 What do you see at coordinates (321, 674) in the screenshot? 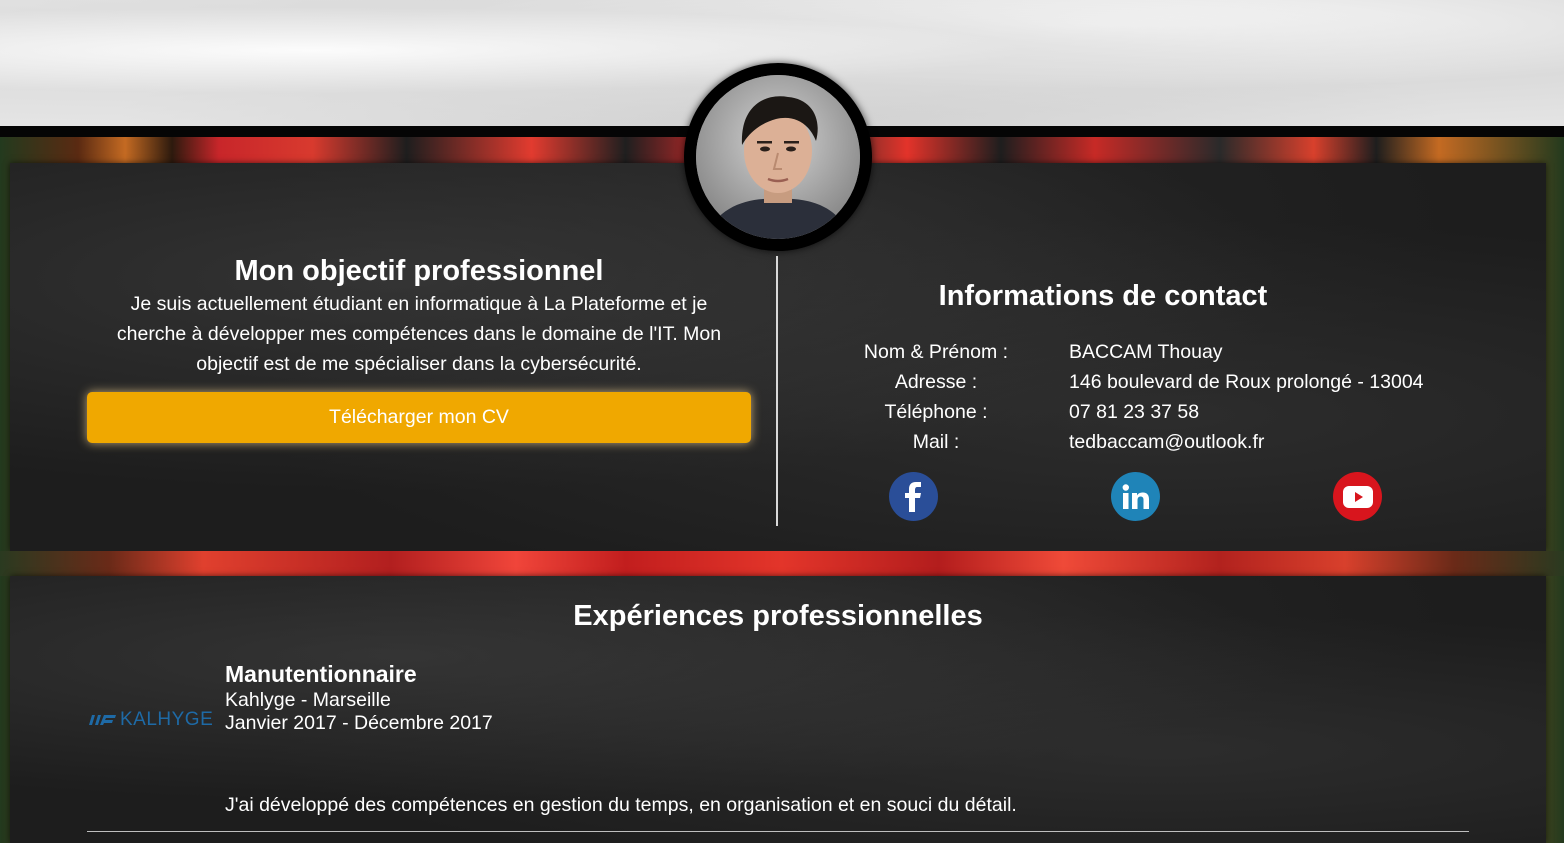
I see `experience-role: Manutentionnaire` at bounding box center [321, 674].